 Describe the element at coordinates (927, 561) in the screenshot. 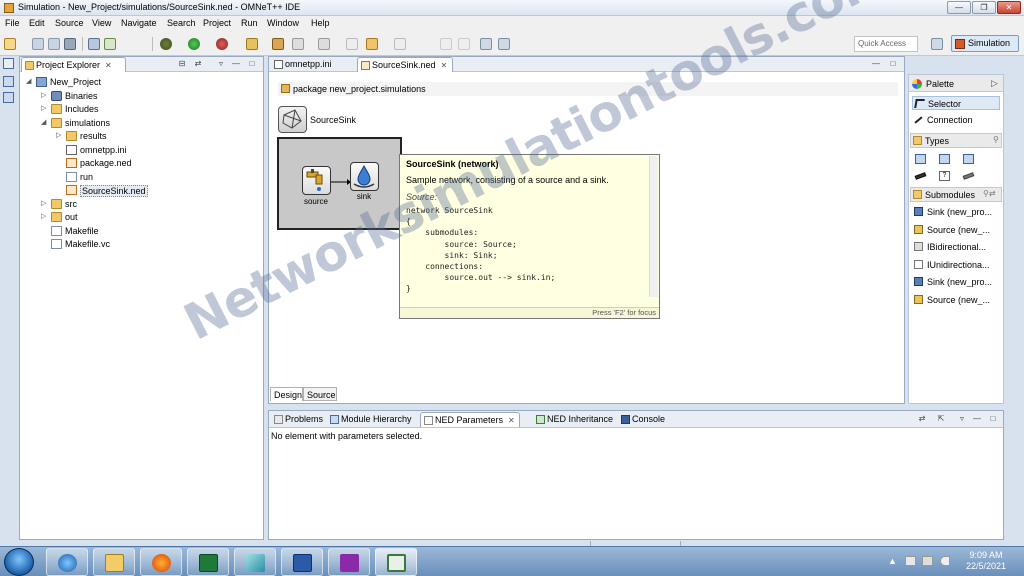

I see `tray-monitor-icon` at that location.